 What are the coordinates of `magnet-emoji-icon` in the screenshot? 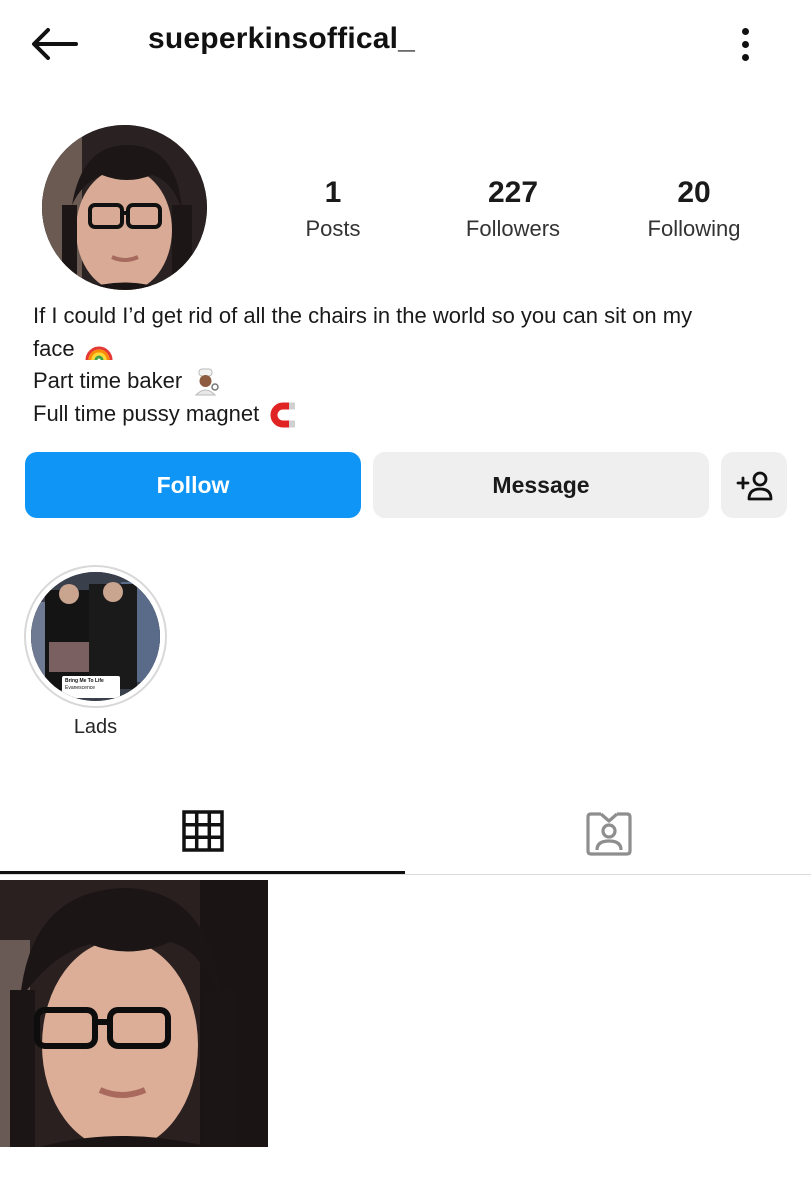 It's located at (283, 415).